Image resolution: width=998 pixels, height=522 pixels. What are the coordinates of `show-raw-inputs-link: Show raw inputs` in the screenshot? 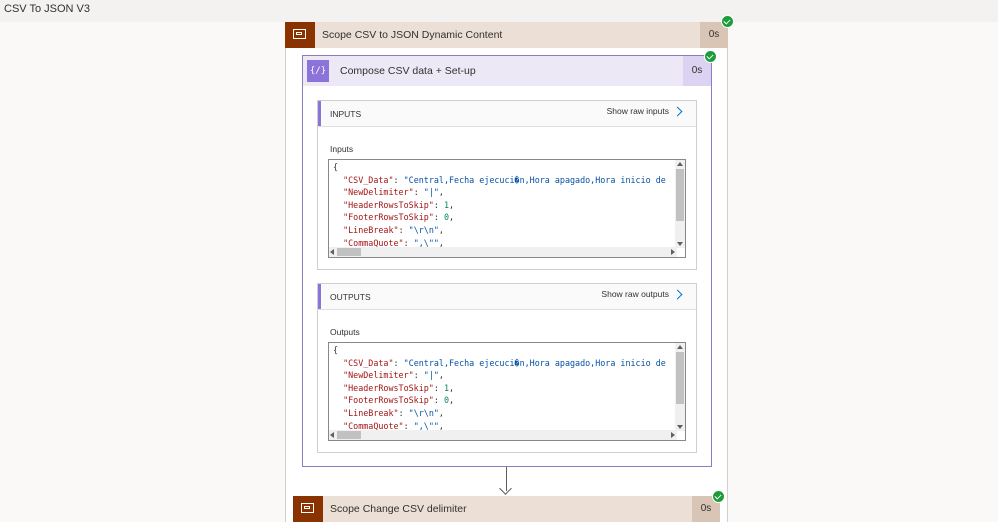 It's located at (645, 111).